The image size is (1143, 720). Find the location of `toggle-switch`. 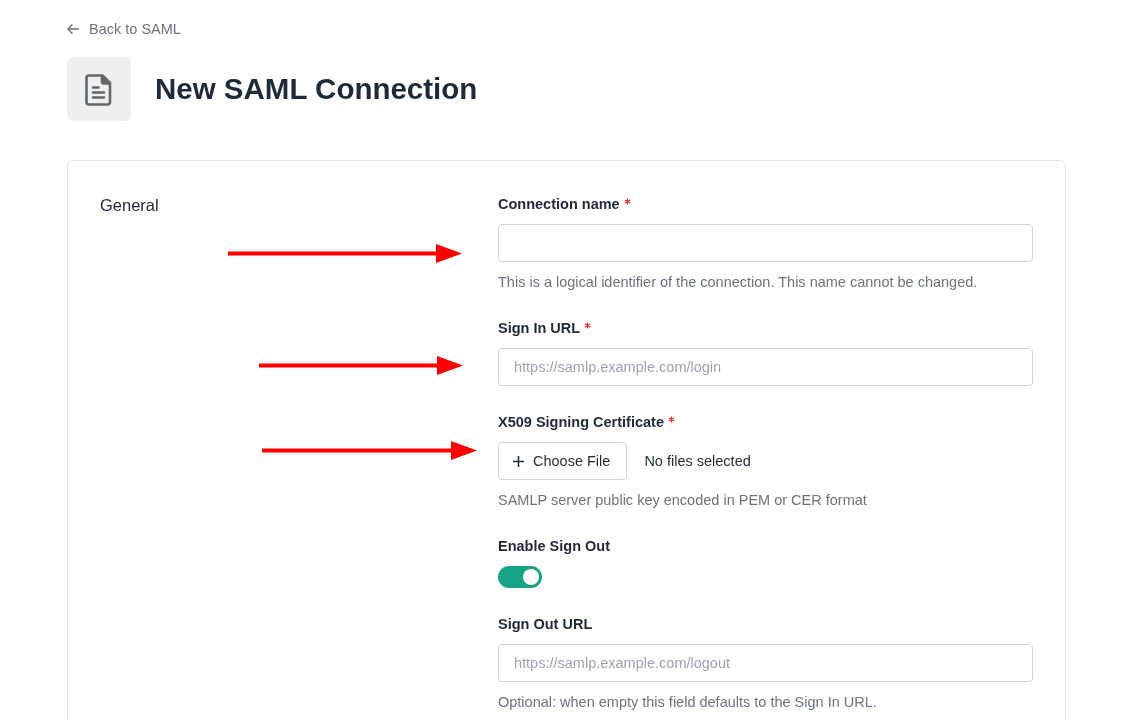

toggle-switch is located at coordinates (520, 577).